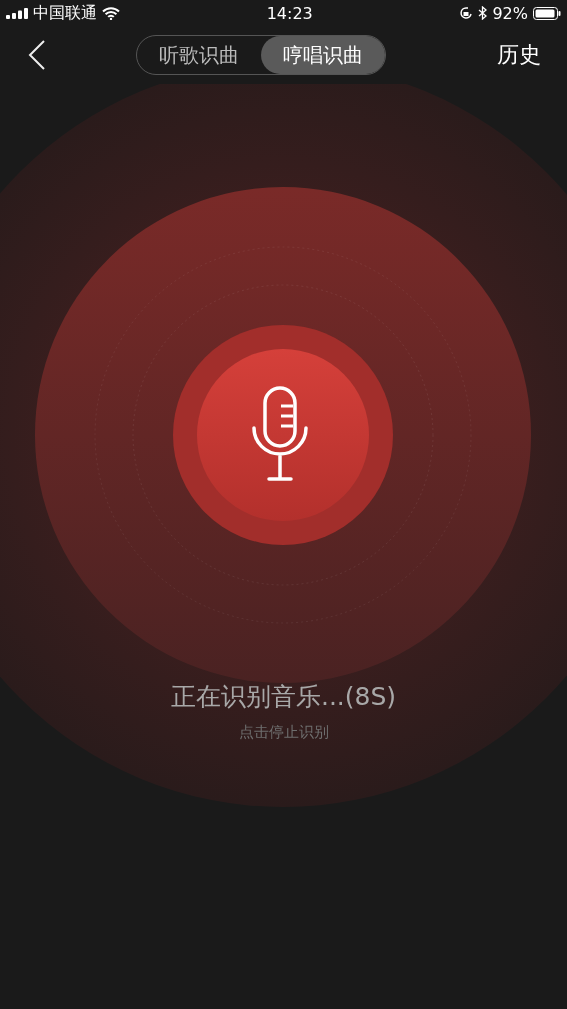 Image resolution: width=567 pixels, height=1009 pixels. What do you see at coordinates (37, 55) in the screenshot?
I see `back-icon` at bounding box center [37, 55].